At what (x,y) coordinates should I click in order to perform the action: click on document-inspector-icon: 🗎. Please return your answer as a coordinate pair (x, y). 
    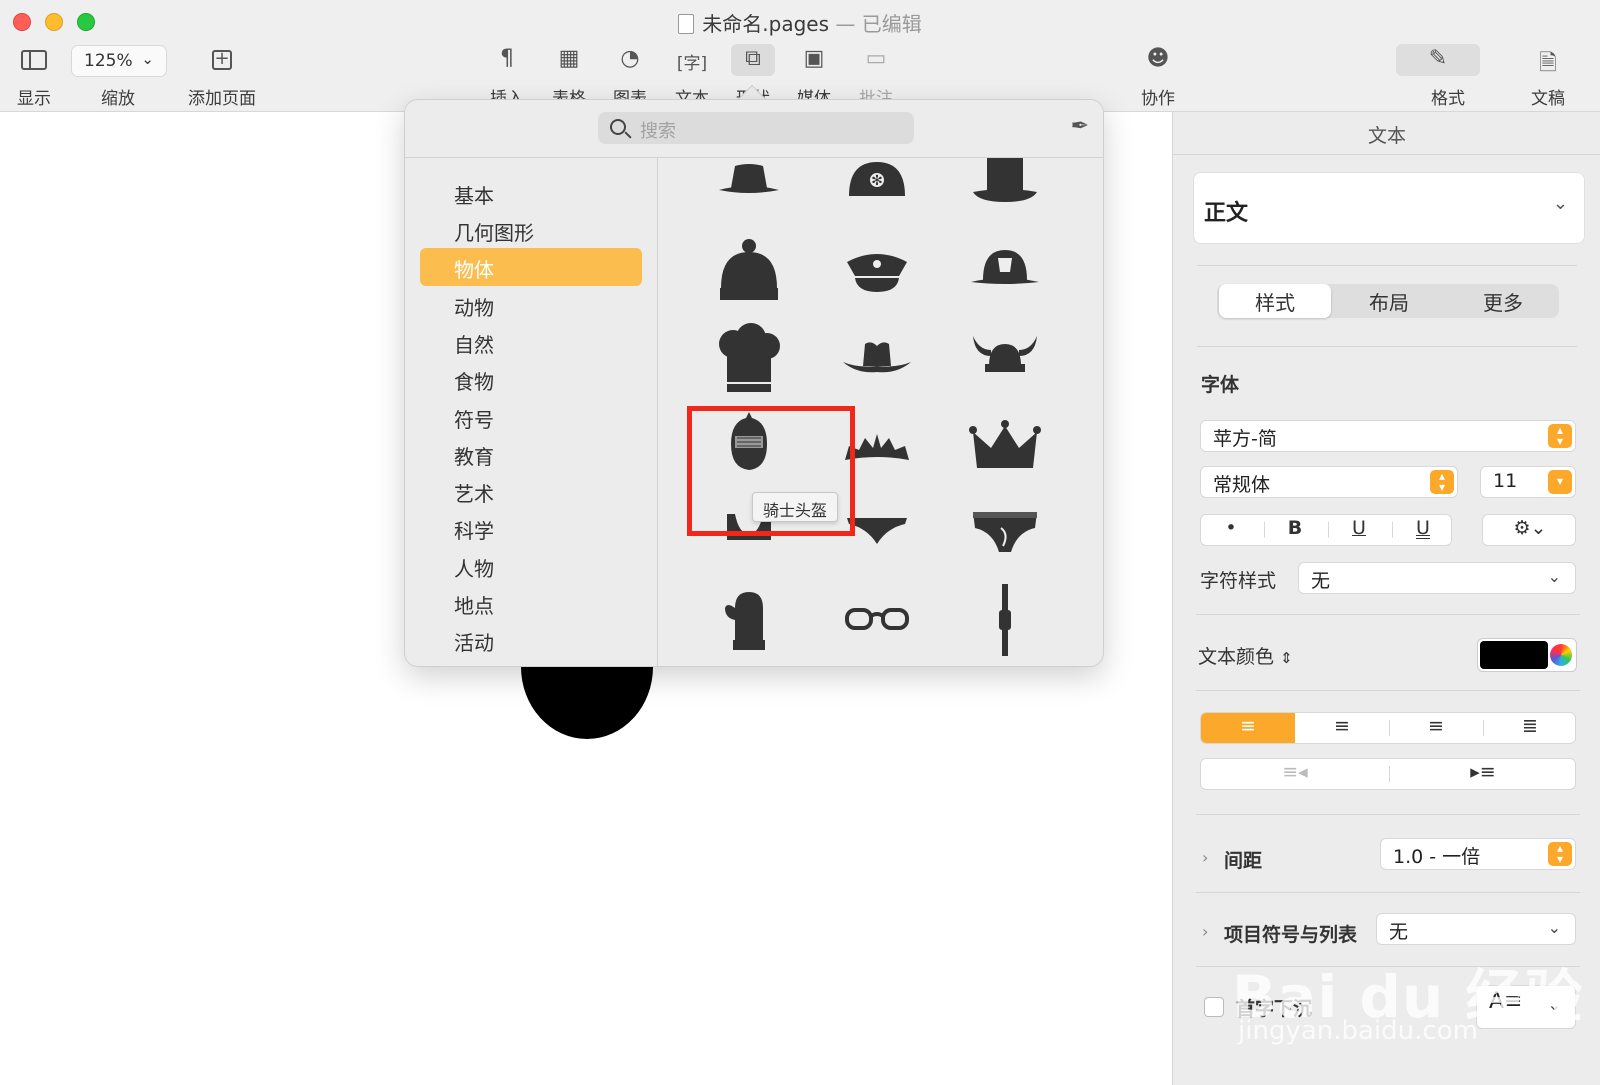
    Looking at the image, I should click on (1548, 63).